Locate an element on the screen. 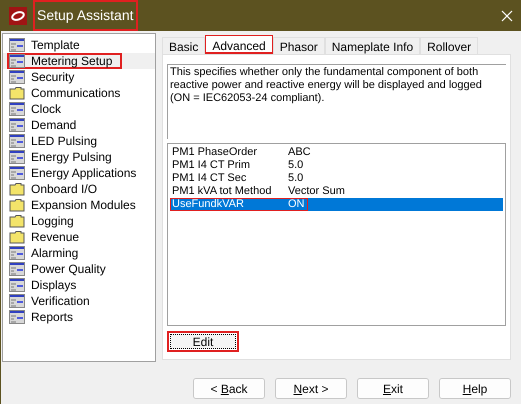  tree-item: LED Pulsing is located at coordinates (57, 141).